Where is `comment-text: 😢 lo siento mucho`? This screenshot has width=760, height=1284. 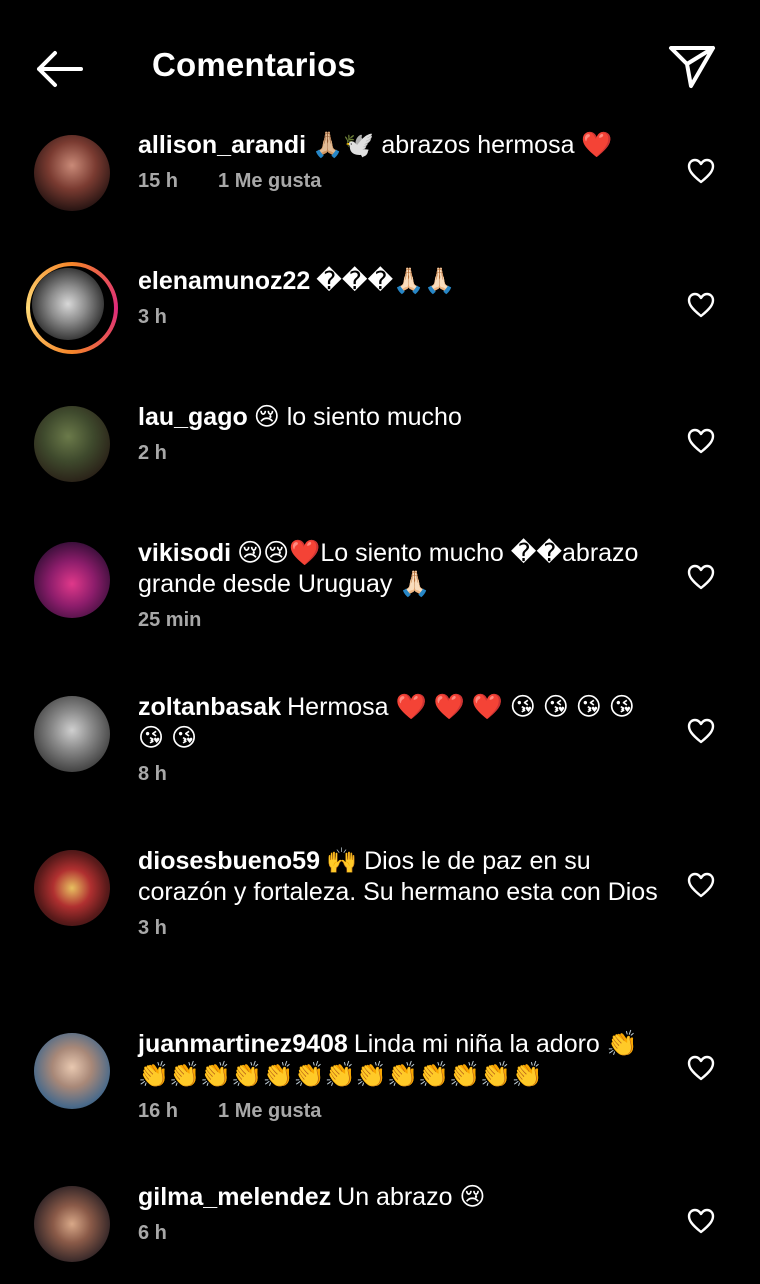
comment-text: 😢 lo siento mucho is located at coordinates (357, 417).